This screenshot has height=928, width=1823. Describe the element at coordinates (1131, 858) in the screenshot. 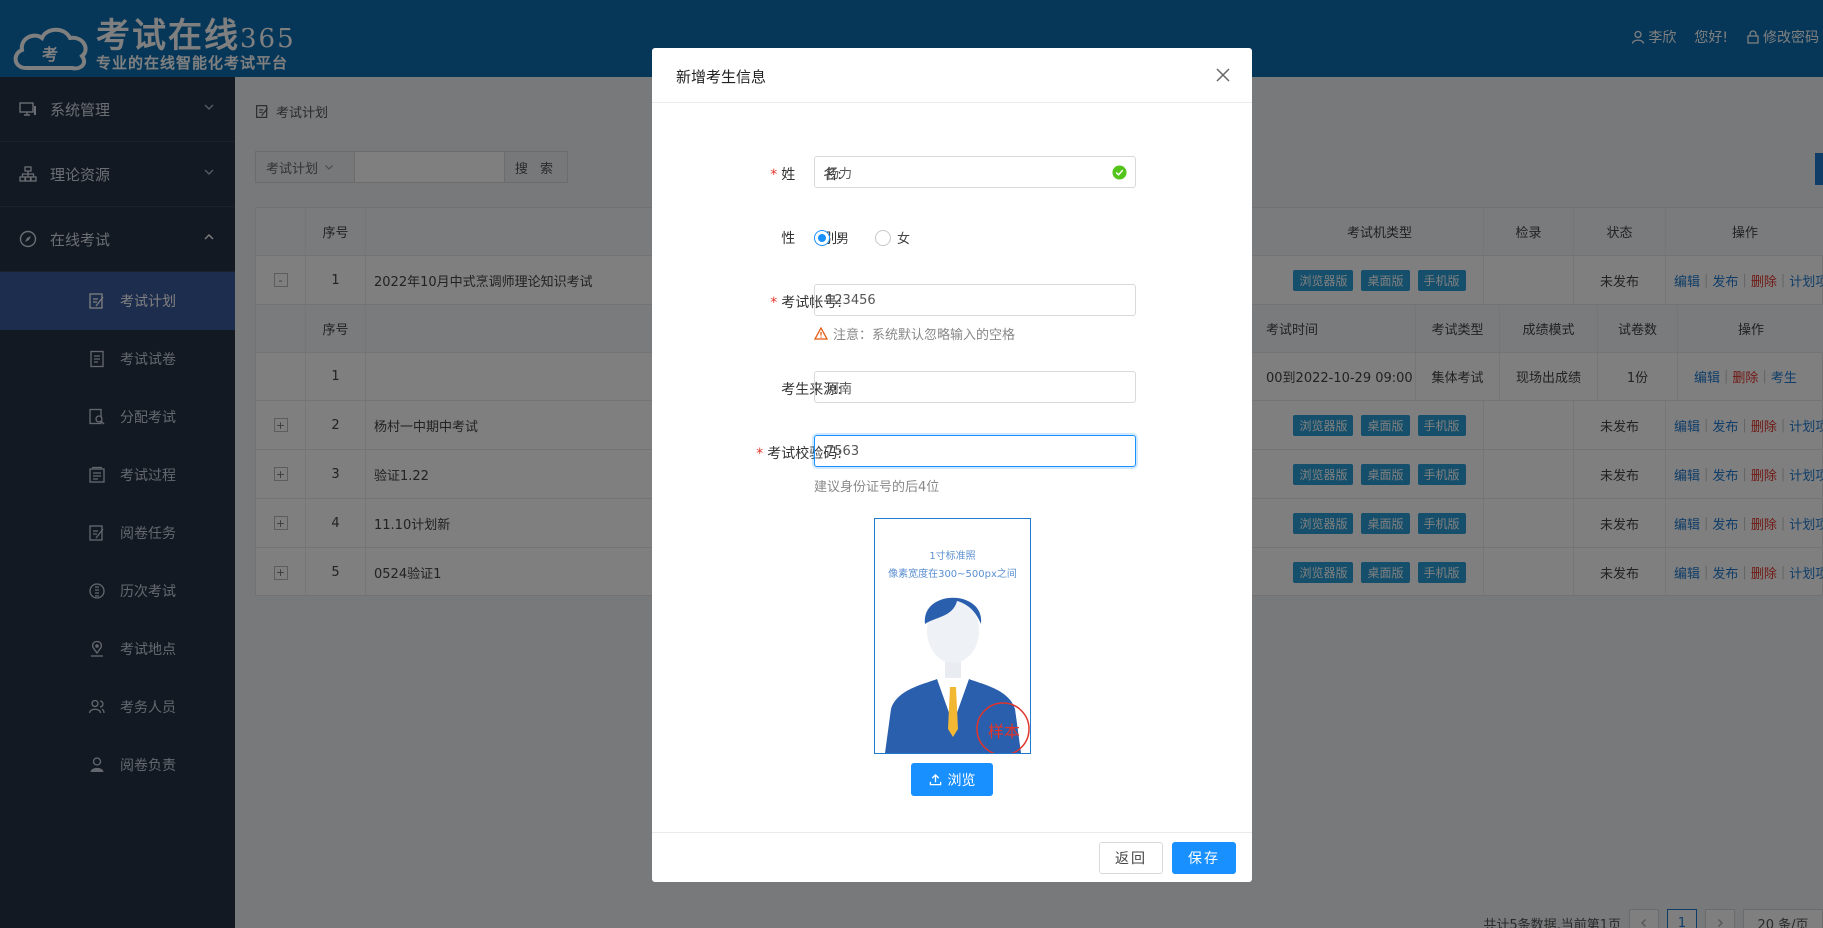

I see `back-button: 返回` at that location.